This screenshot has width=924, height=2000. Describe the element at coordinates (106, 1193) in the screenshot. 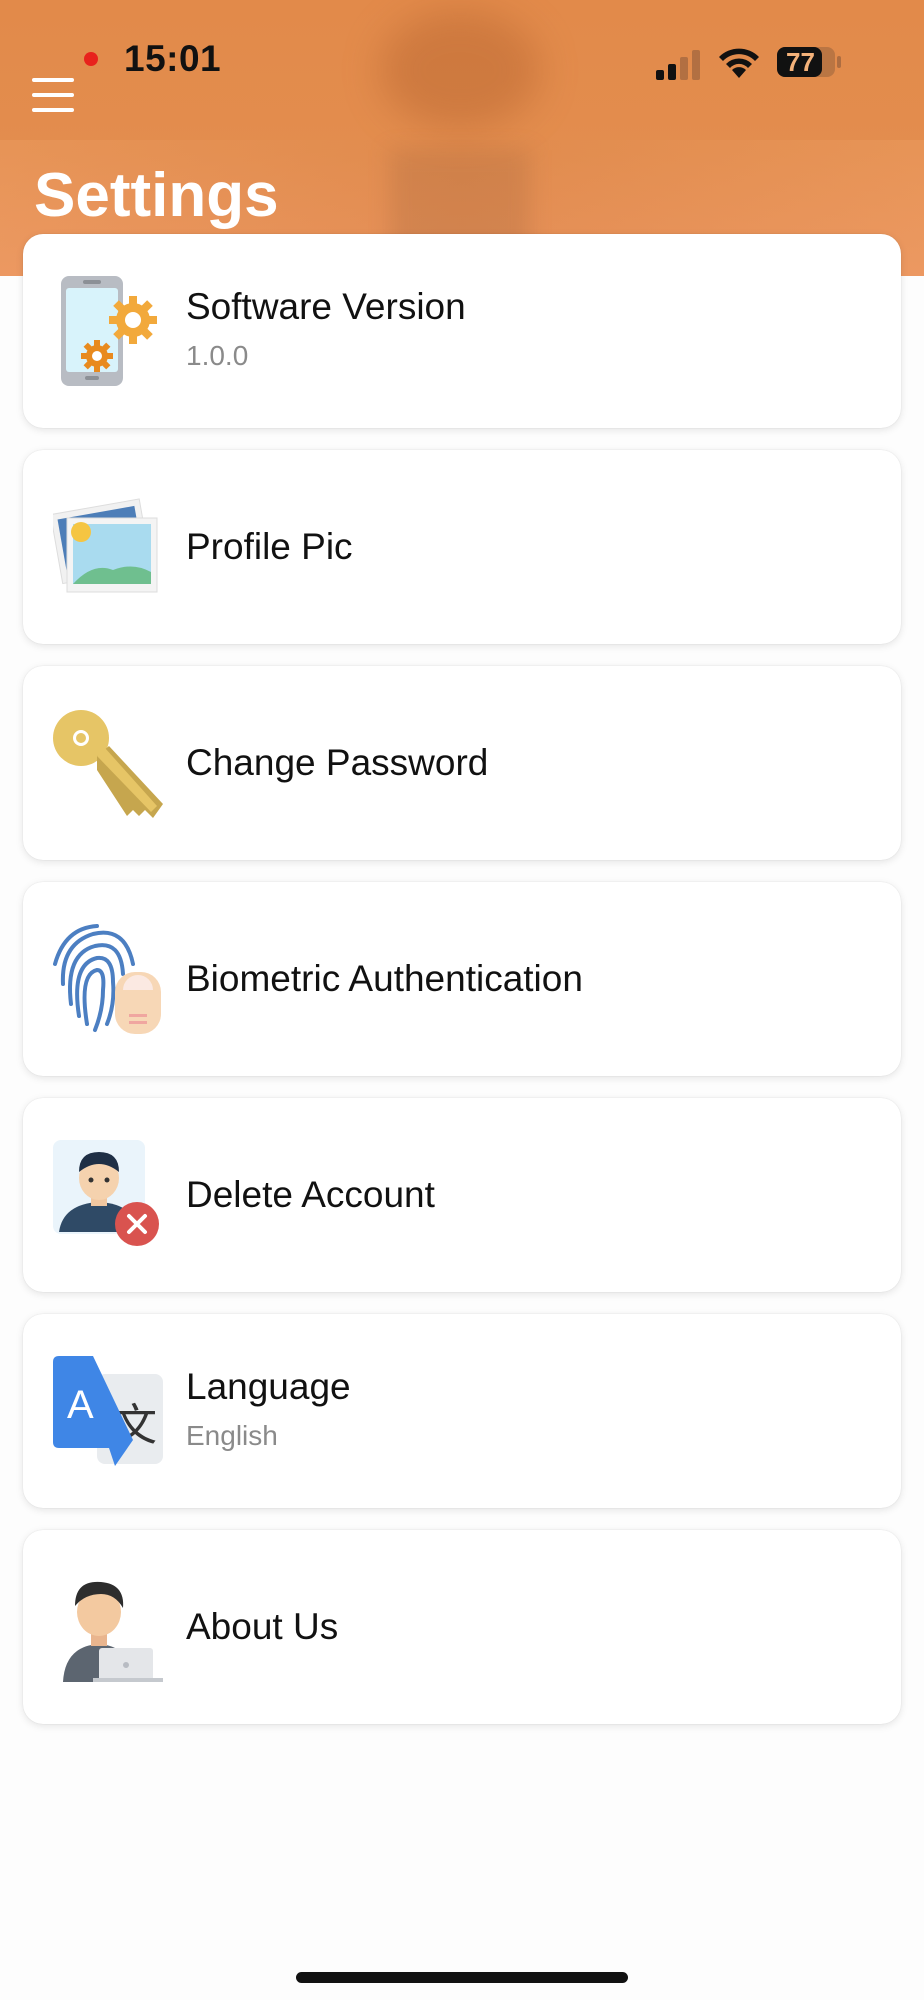

I see `delete-user-icon` at that location.